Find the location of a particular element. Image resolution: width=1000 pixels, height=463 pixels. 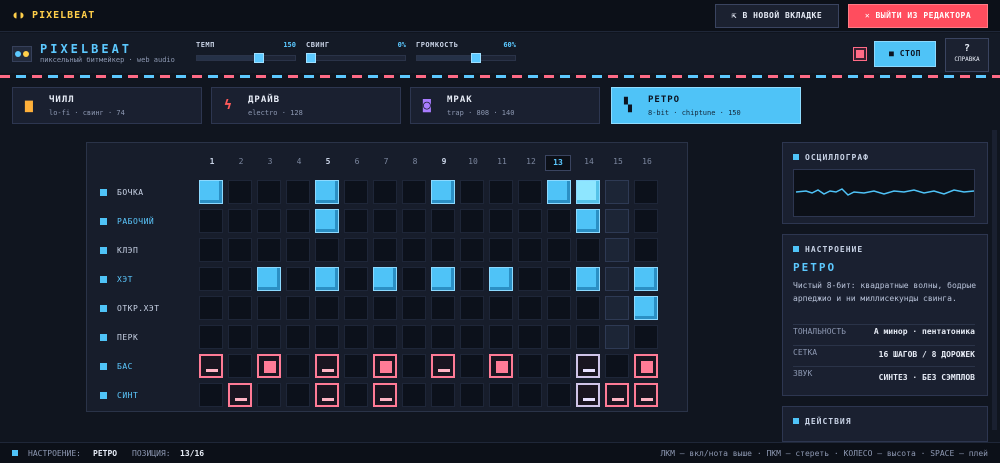

swing-slider is located at coordinates (356, 58).